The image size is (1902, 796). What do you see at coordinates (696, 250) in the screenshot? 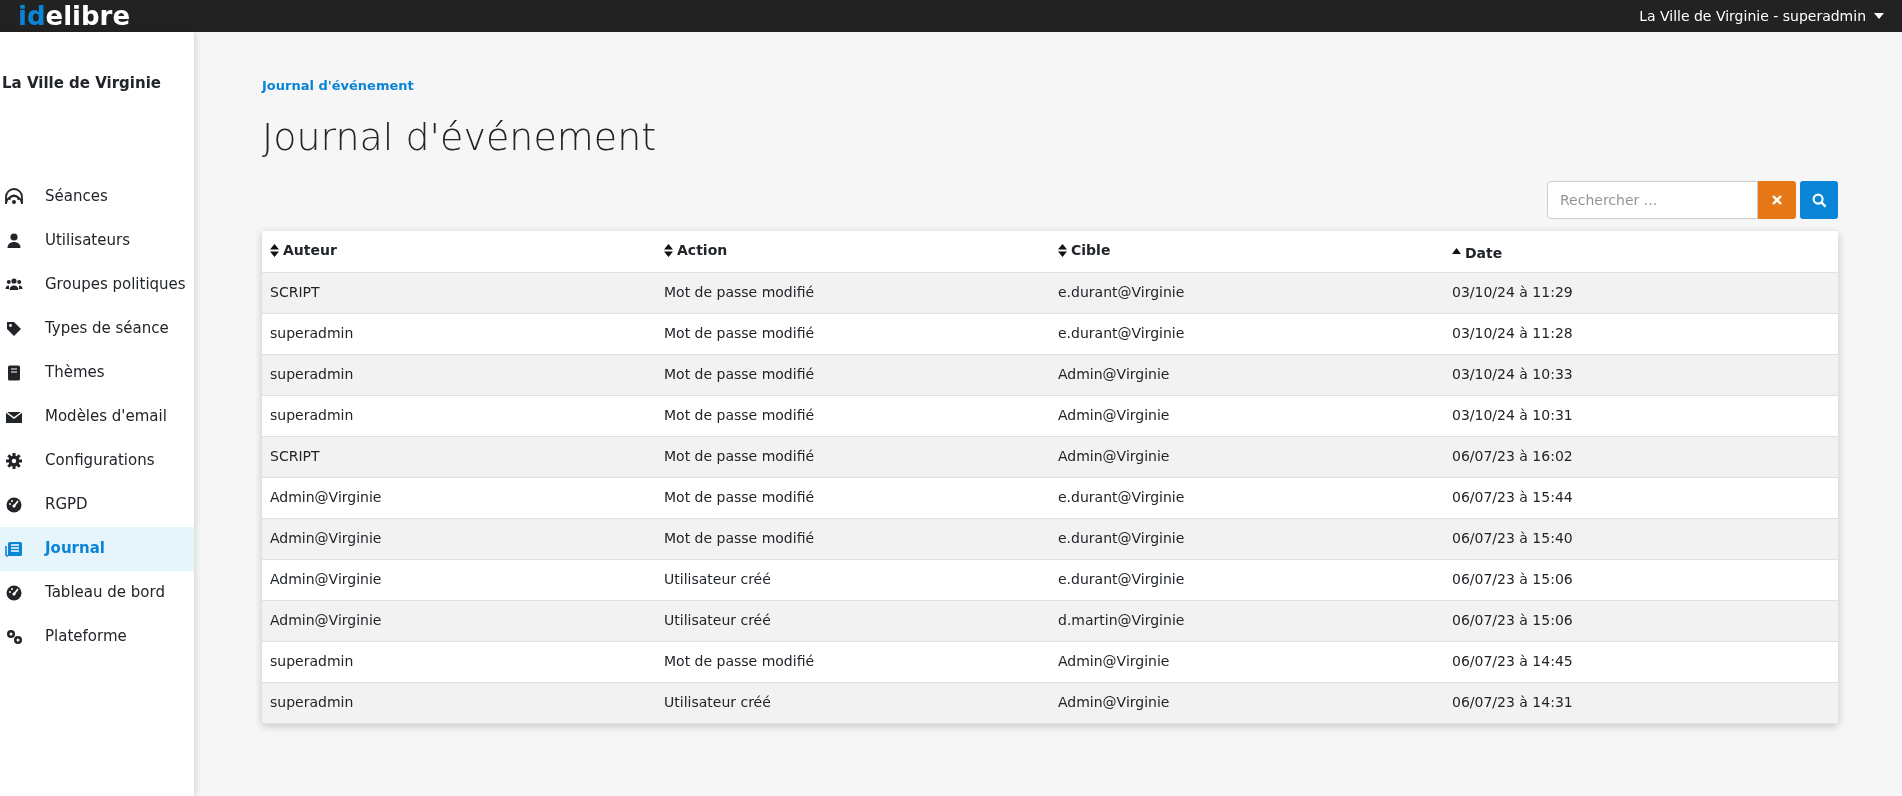
I see `column-header: Action` at bounding box center [696, 250].